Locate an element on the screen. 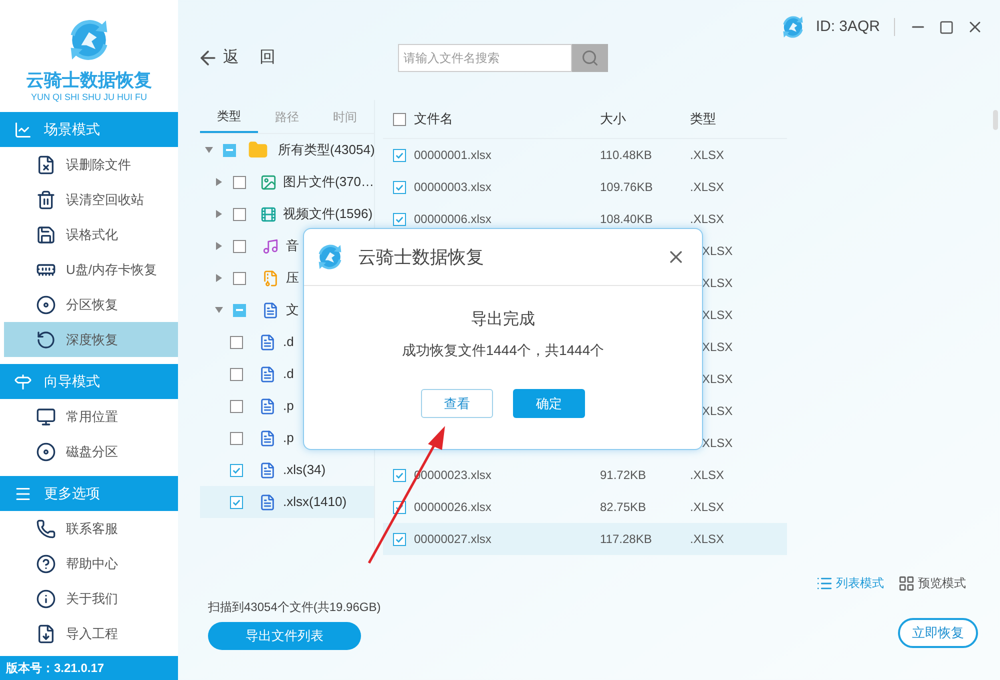 The width and height of the screenshot is (1000, 680). view-mode-toggle: 预览模式 is located at coordinates (932, 583).